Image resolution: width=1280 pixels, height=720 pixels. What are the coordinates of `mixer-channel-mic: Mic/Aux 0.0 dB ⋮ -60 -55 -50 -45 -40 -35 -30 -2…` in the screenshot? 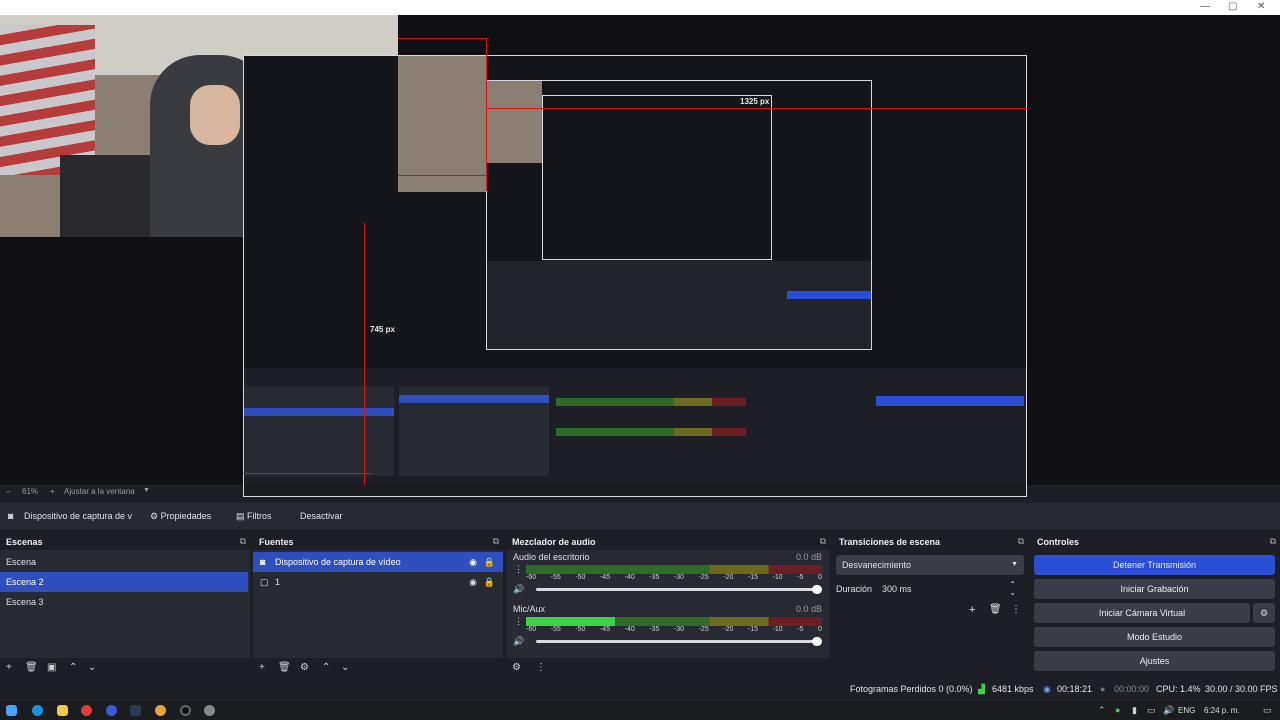 It's located at (668, 625).